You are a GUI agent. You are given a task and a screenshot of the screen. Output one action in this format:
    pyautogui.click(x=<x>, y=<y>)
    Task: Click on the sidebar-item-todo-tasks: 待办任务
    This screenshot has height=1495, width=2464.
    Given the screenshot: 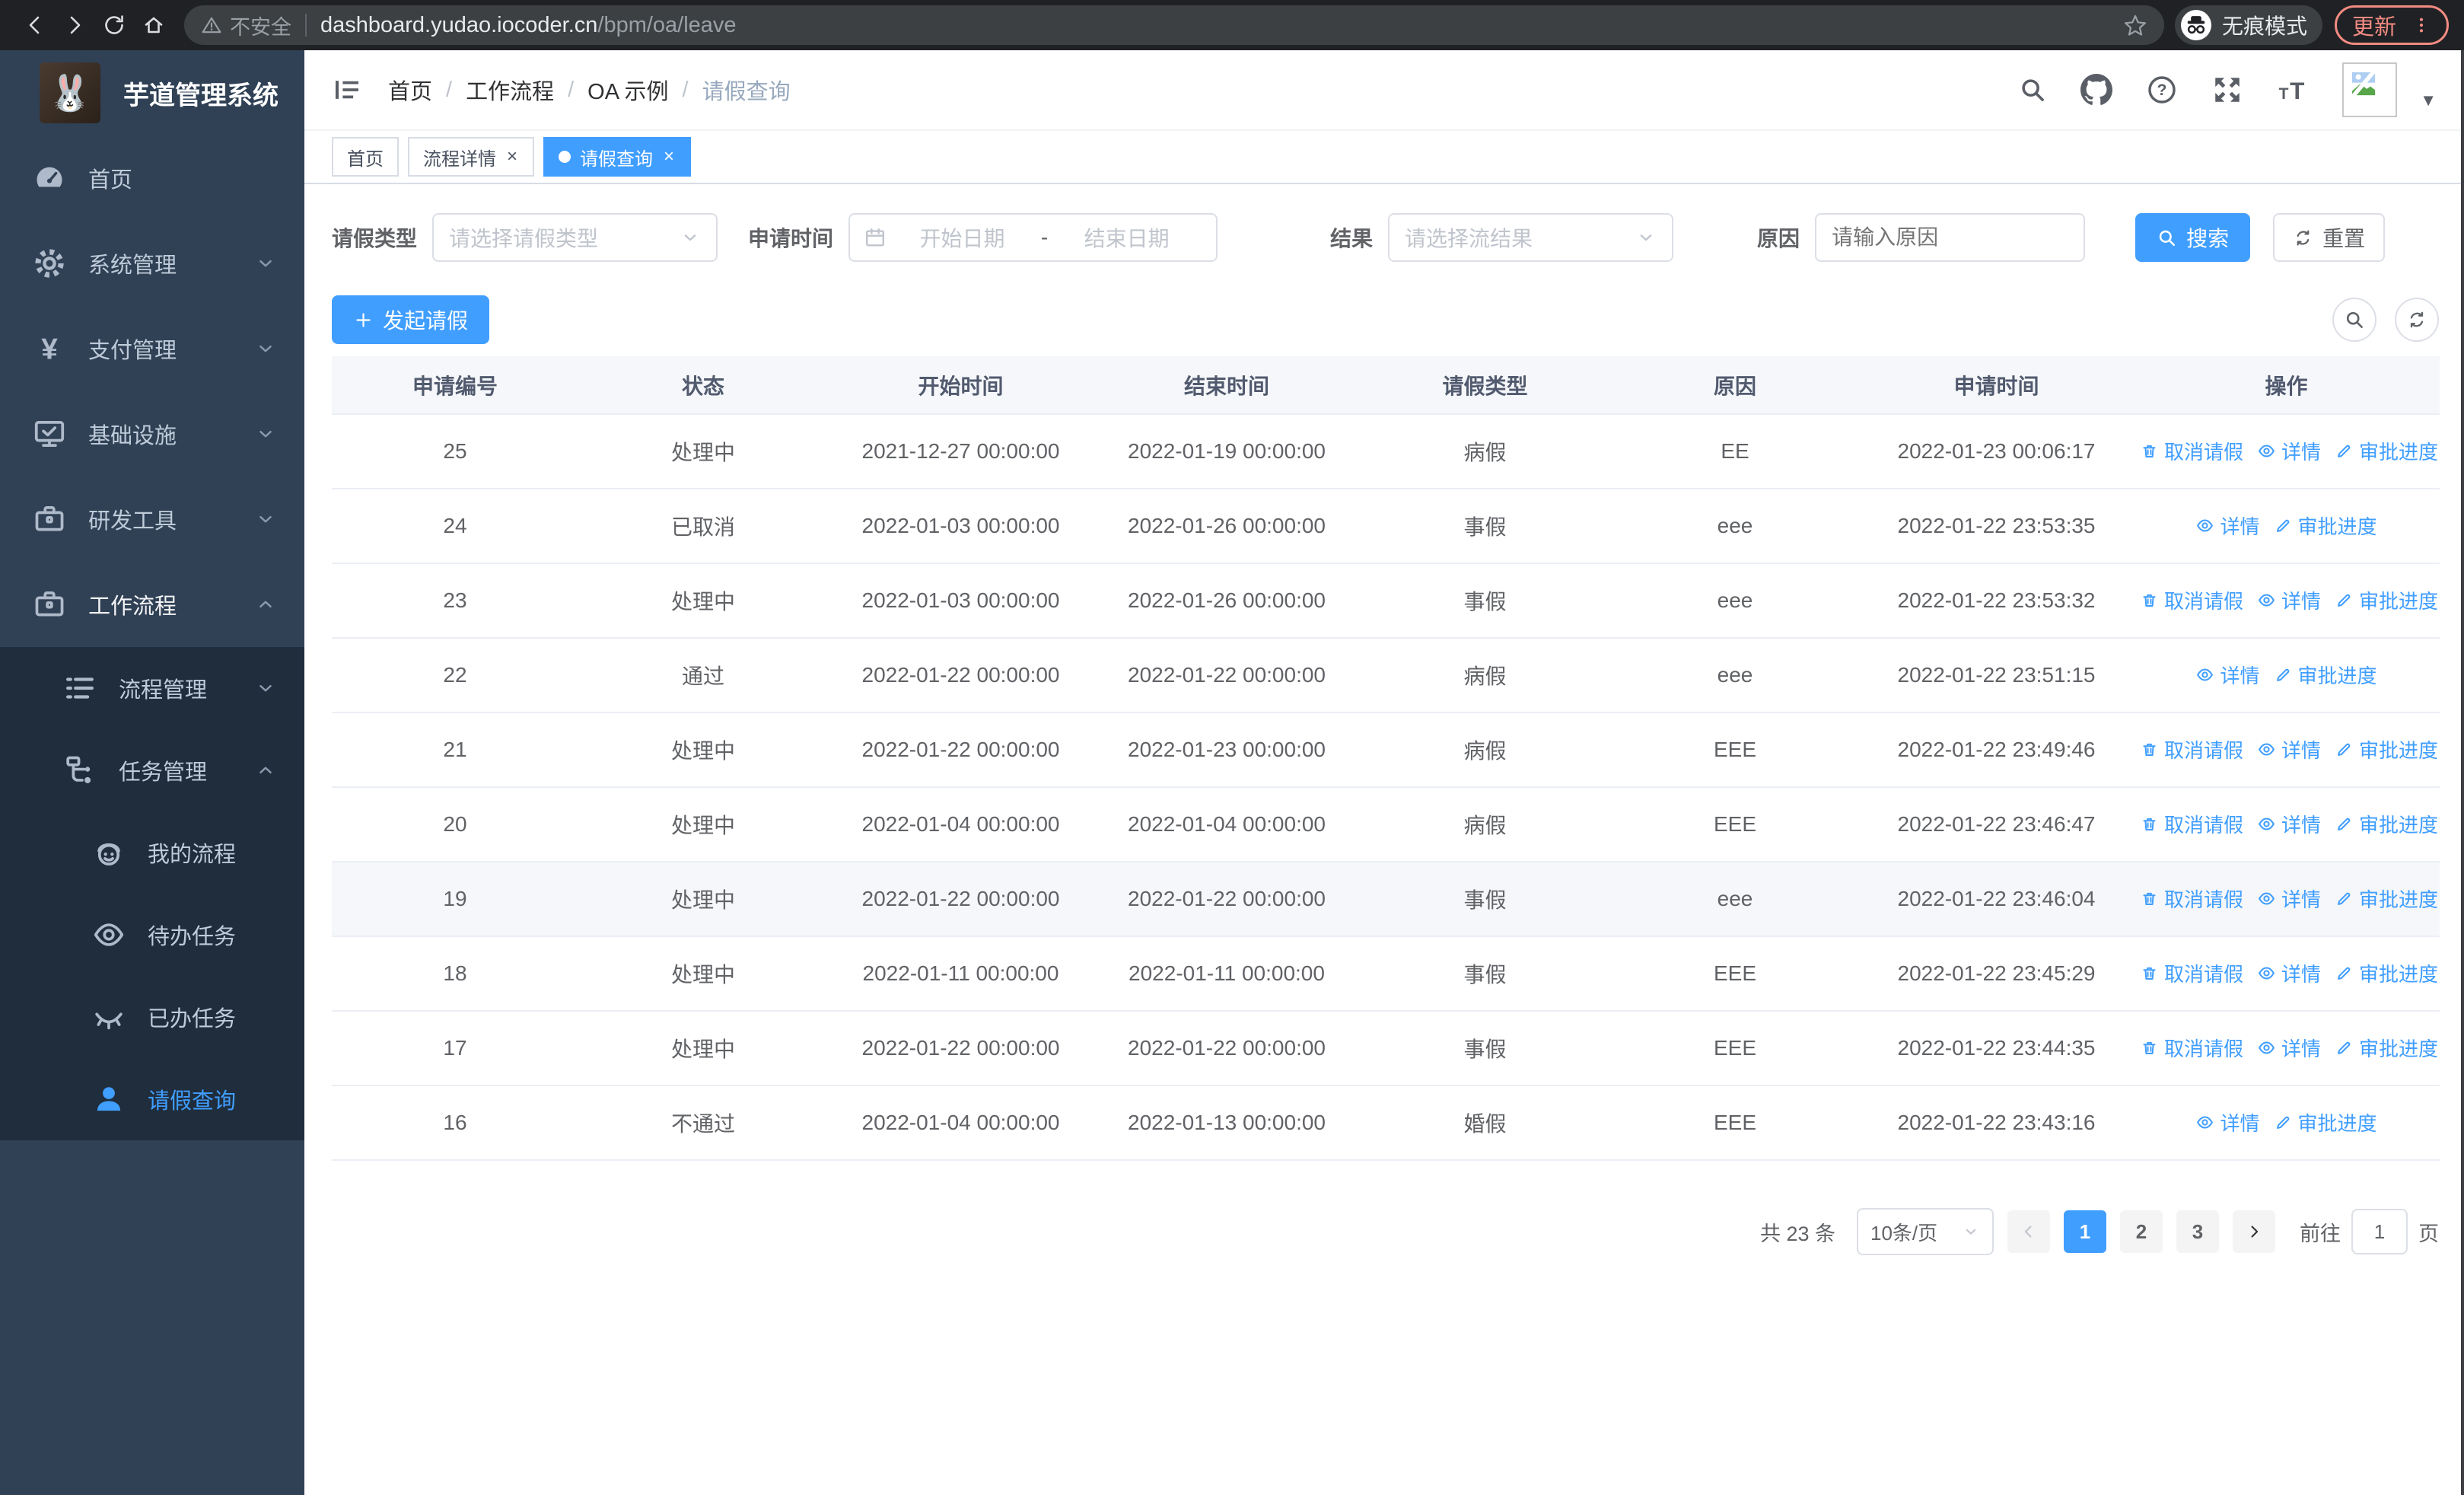 What is the action you would take?
    pyautogui.click(x=152, y=935)
    